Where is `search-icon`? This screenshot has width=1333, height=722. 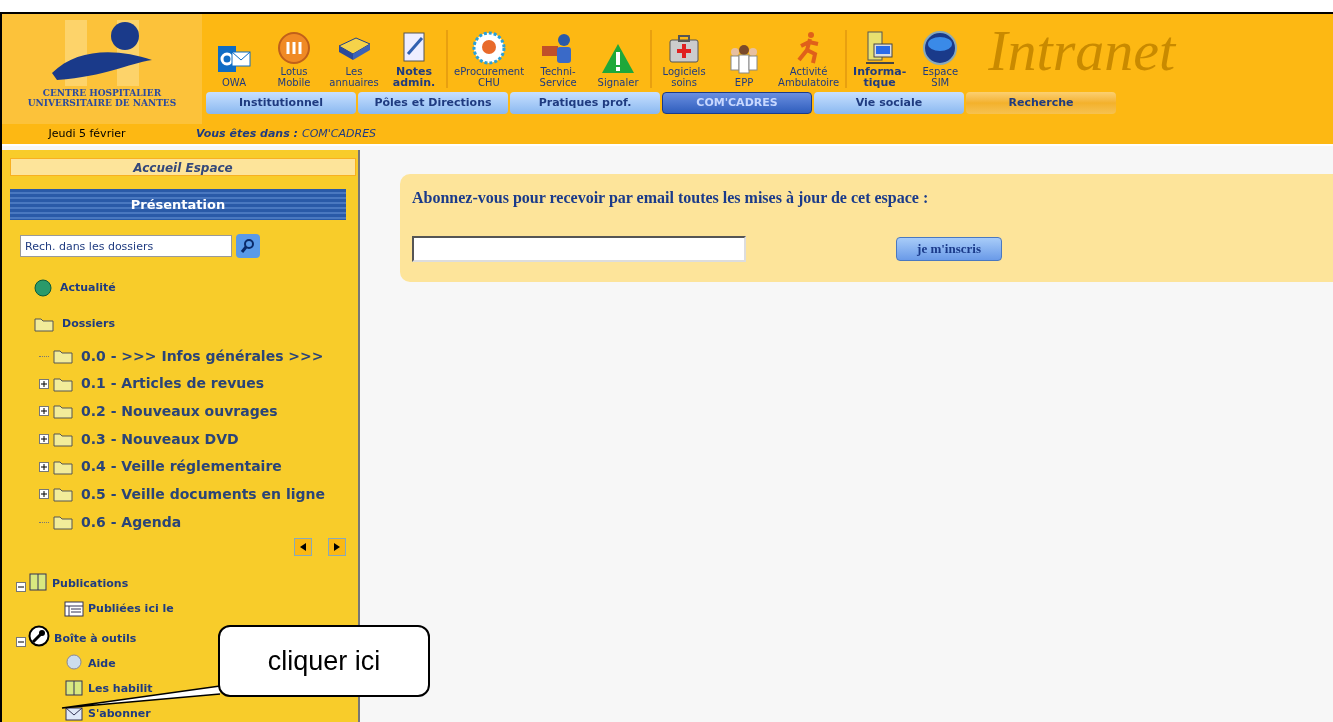 search-icon is located at coordinates (248, 246).